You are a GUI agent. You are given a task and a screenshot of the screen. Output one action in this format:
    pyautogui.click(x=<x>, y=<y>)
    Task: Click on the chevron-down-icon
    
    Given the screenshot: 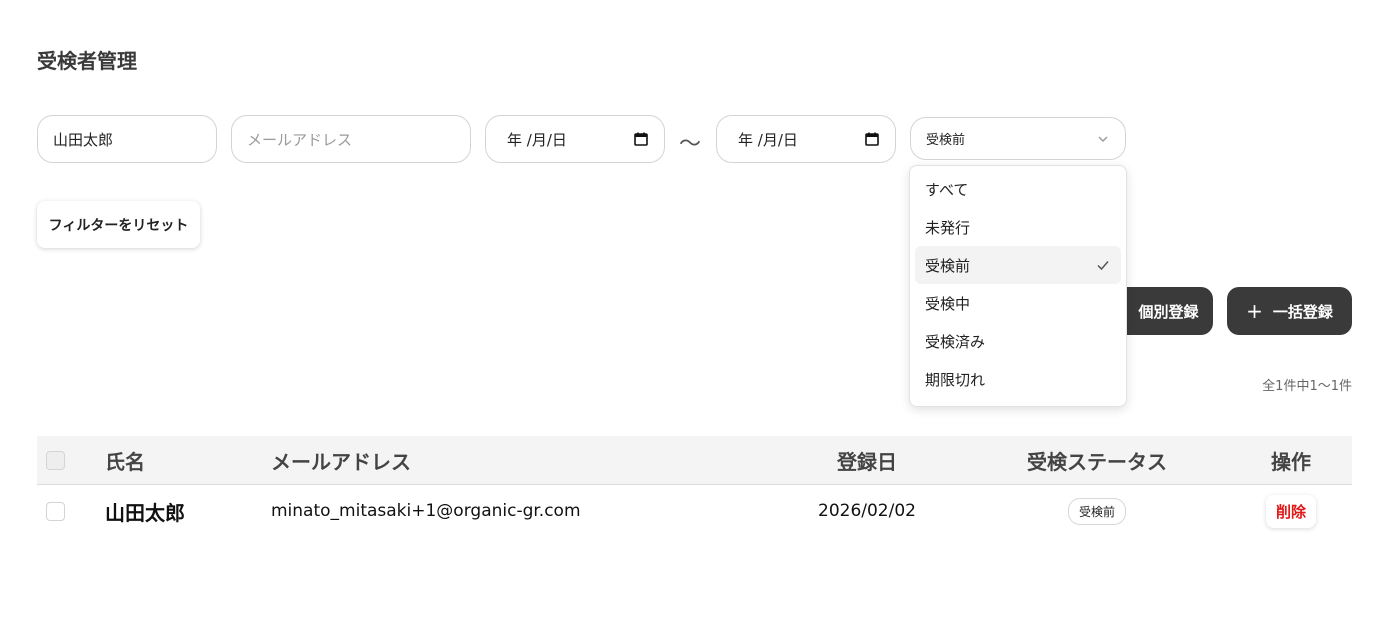 What is the action you would take?
    pyautogui.click(x=1103, y=139)
    